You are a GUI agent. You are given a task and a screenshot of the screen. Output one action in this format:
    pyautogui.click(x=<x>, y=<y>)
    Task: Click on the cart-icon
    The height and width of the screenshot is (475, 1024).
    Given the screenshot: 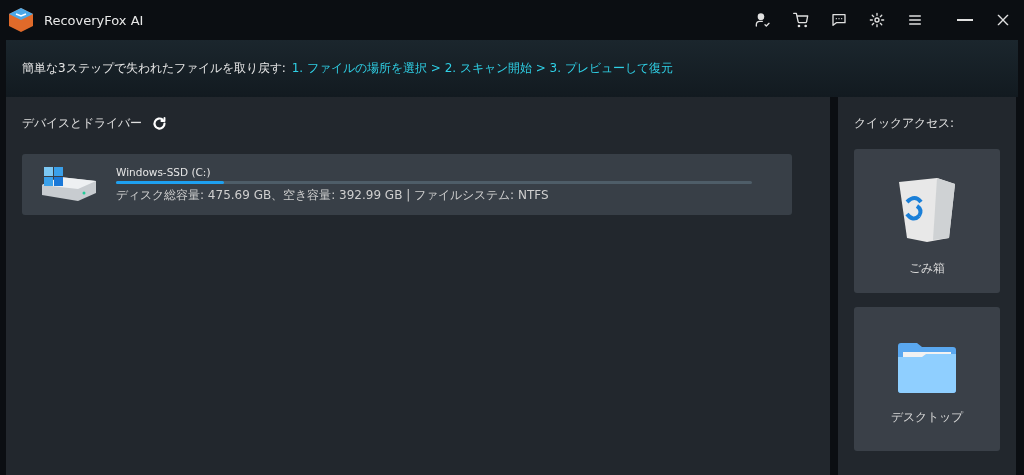 What is the action you would take?
    pyautogui.click(x=801, y=20)
    